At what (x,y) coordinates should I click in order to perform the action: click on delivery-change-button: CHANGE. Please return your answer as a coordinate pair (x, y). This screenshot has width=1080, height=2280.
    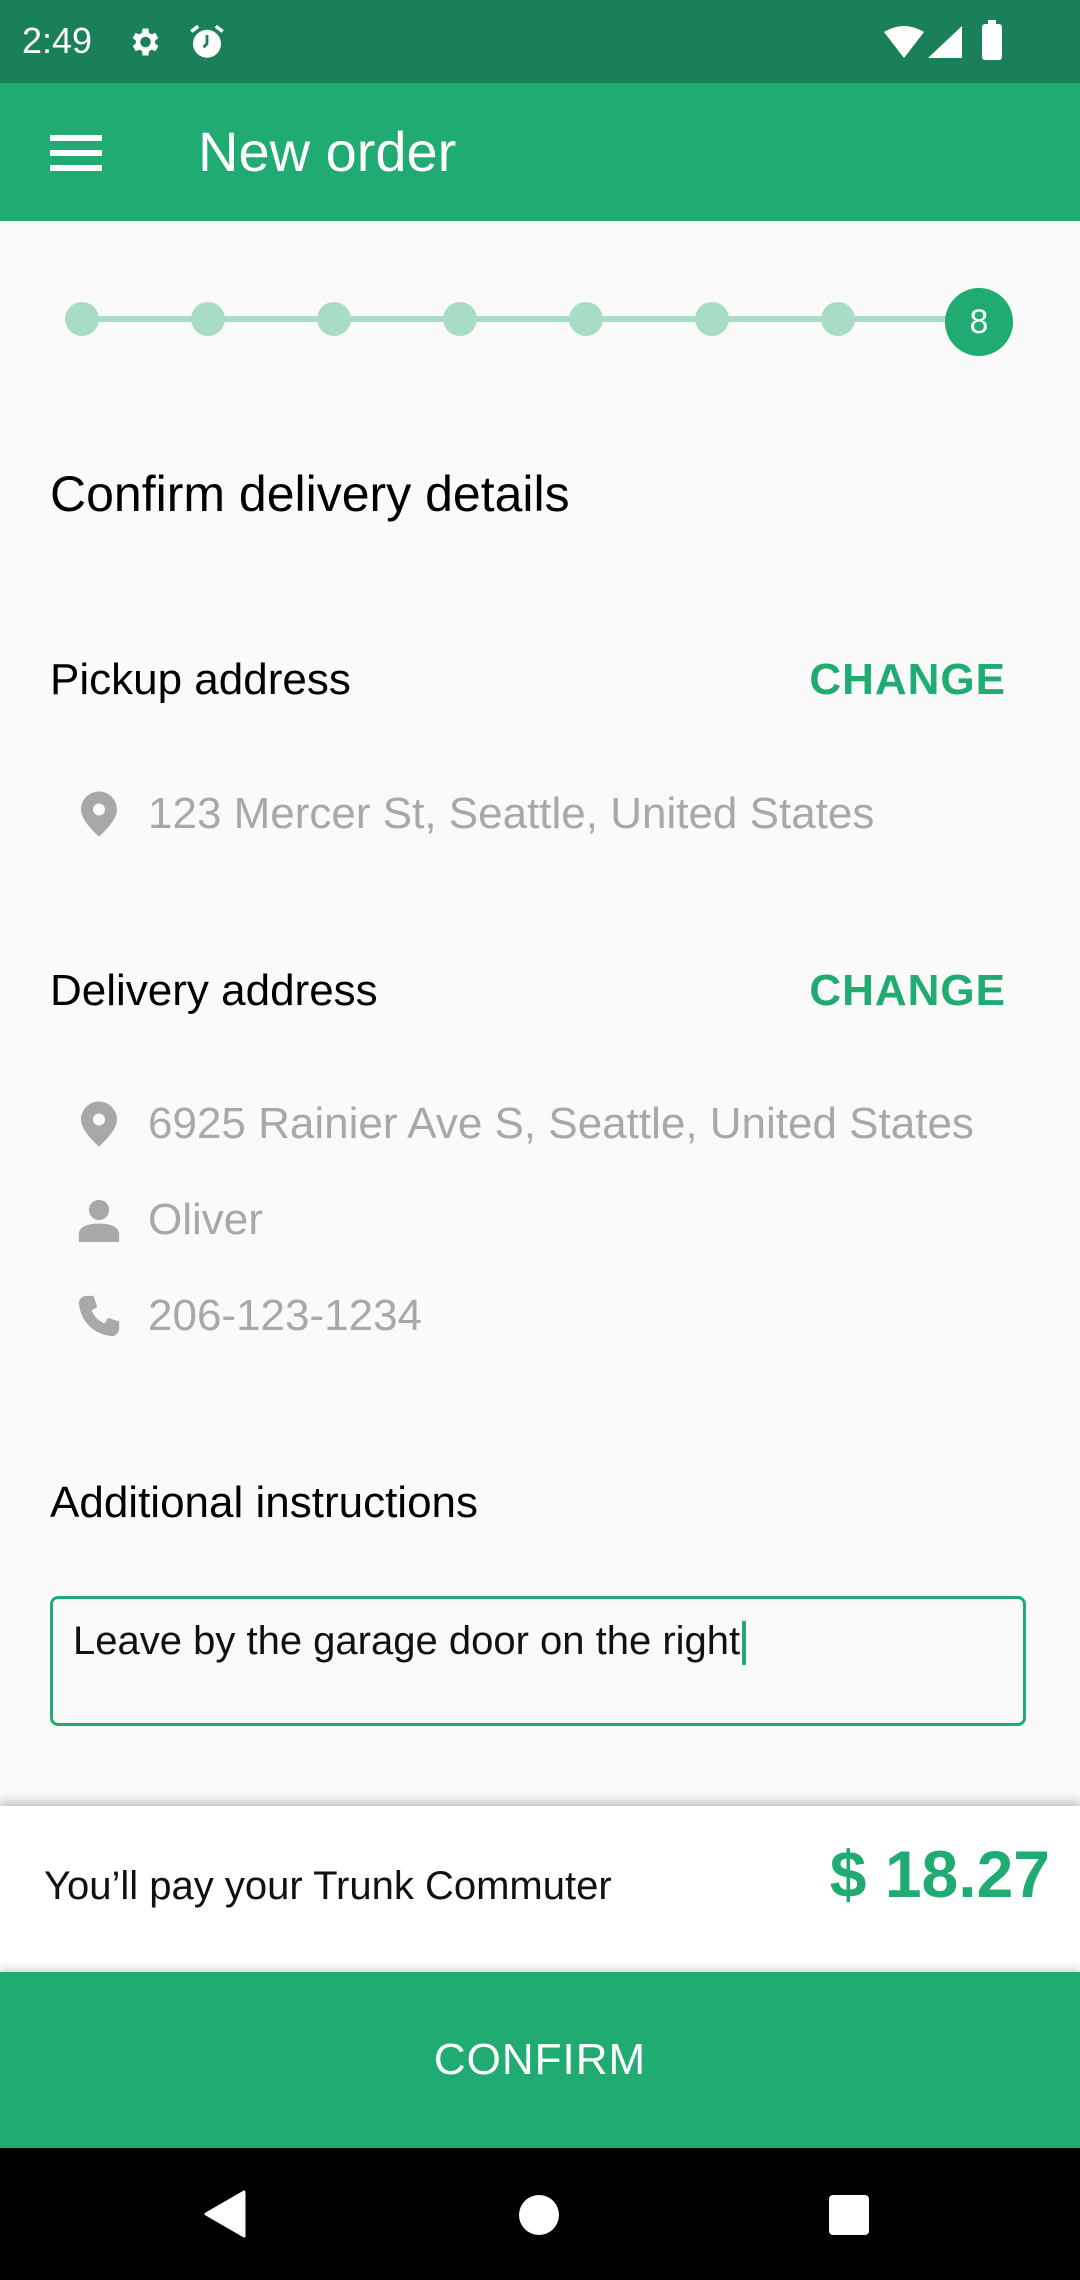
    Looking at the image, I should click on (907, 991).